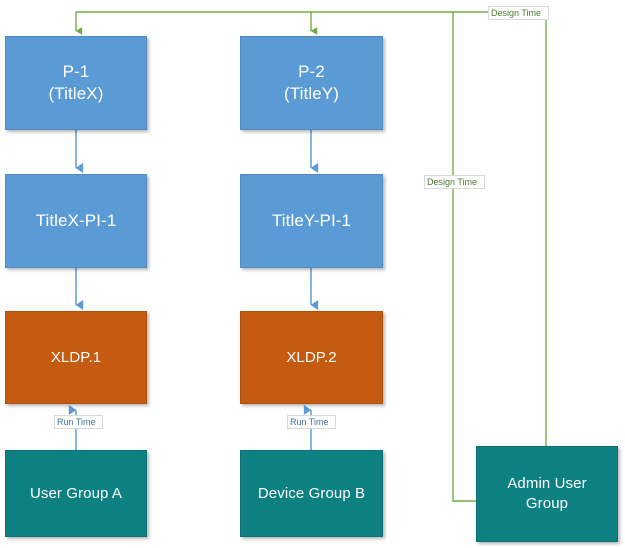 This screenshot has height=548, width=625. What do you see at coordinates (311, 357) in the screenshot?
I see `node-xldp-2: XLDP.2` at bounding box center [311, 357].